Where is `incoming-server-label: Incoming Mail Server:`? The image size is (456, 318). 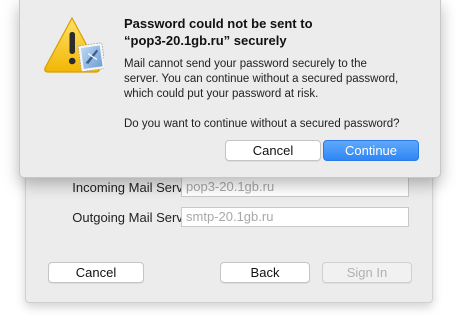 incoming-server-label: Incoming Mail Server: is located at coordinates (135, 187).